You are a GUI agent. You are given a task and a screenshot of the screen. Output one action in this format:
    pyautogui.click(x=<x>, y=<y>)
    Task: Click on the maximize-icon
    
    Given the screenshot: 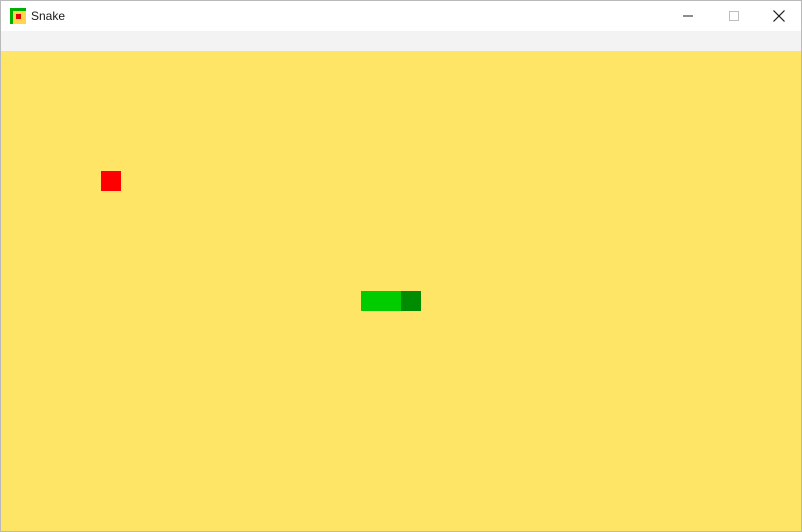 What is the action you would take?
    pyautogui.click(x=734, y=16)
    